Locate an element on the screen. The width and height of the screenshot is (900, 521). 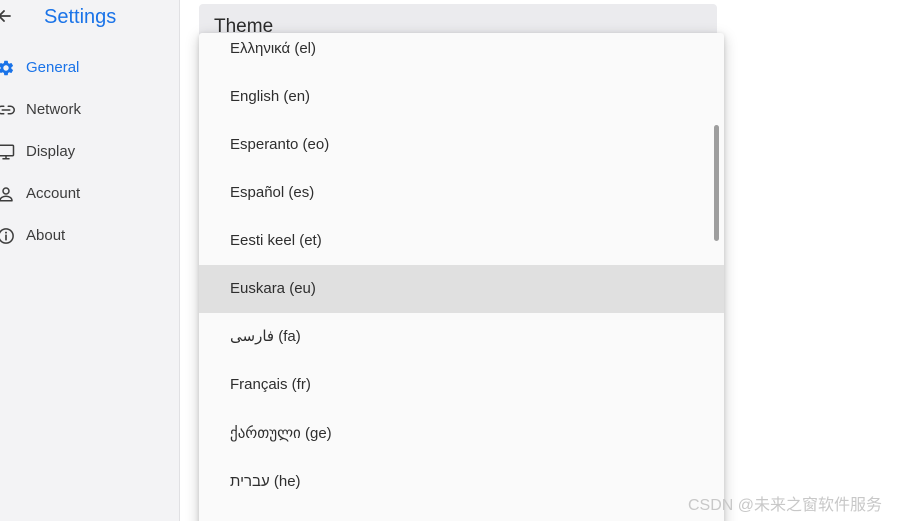
sidebar-item-display: Display is located at coordinates (89, 152).